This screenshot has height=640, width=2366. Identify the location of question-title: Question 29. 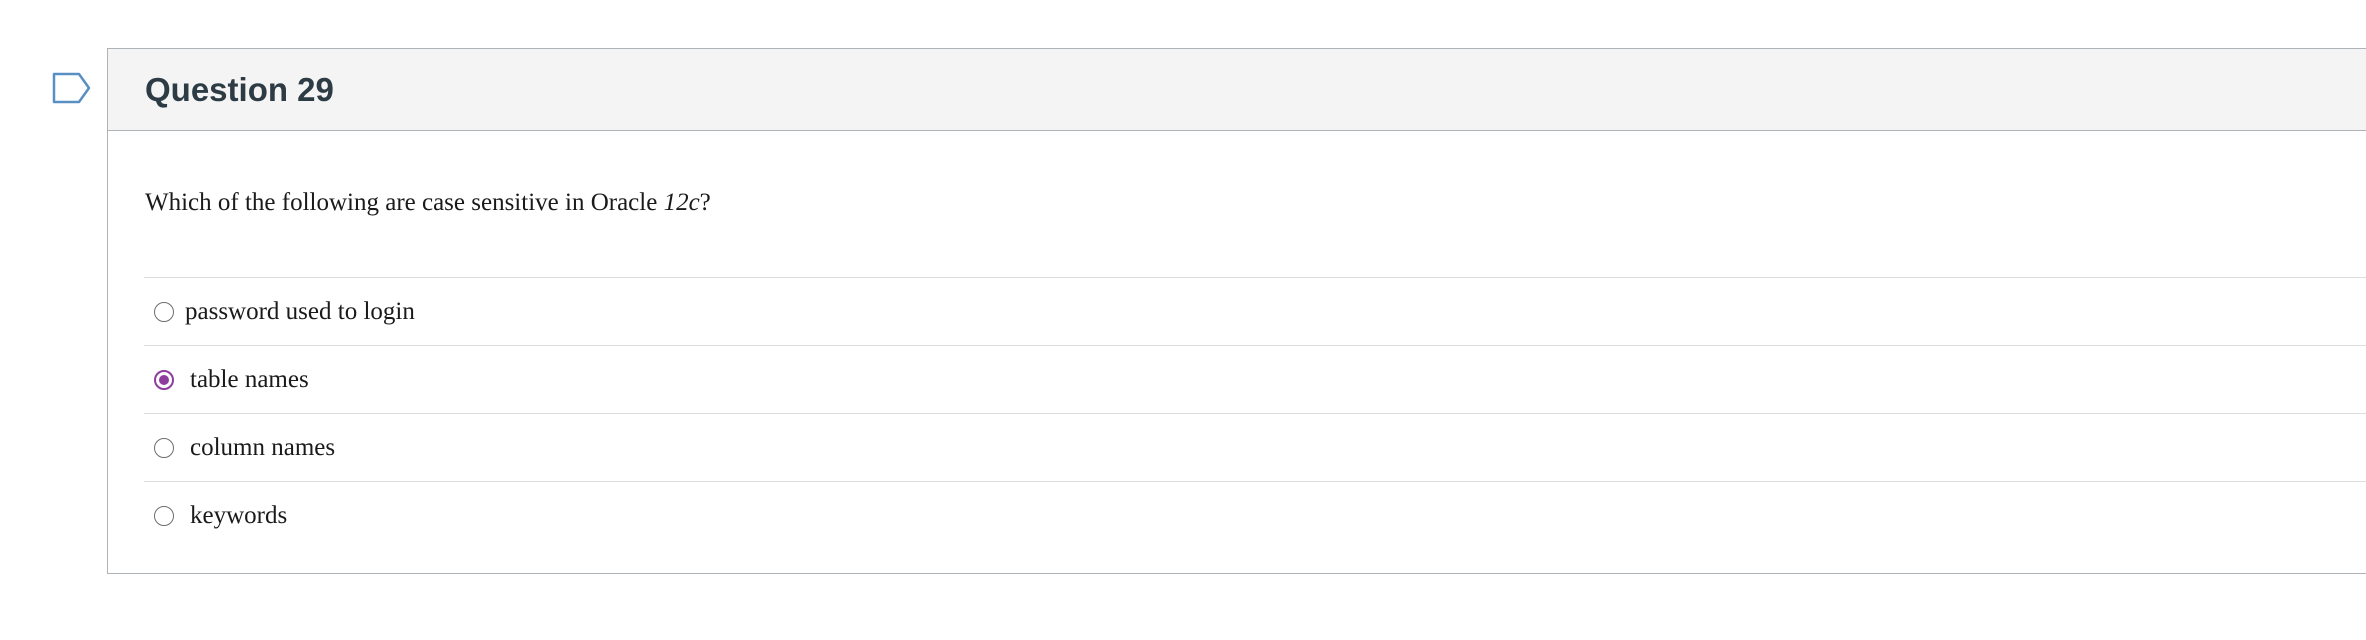
(239, 89).